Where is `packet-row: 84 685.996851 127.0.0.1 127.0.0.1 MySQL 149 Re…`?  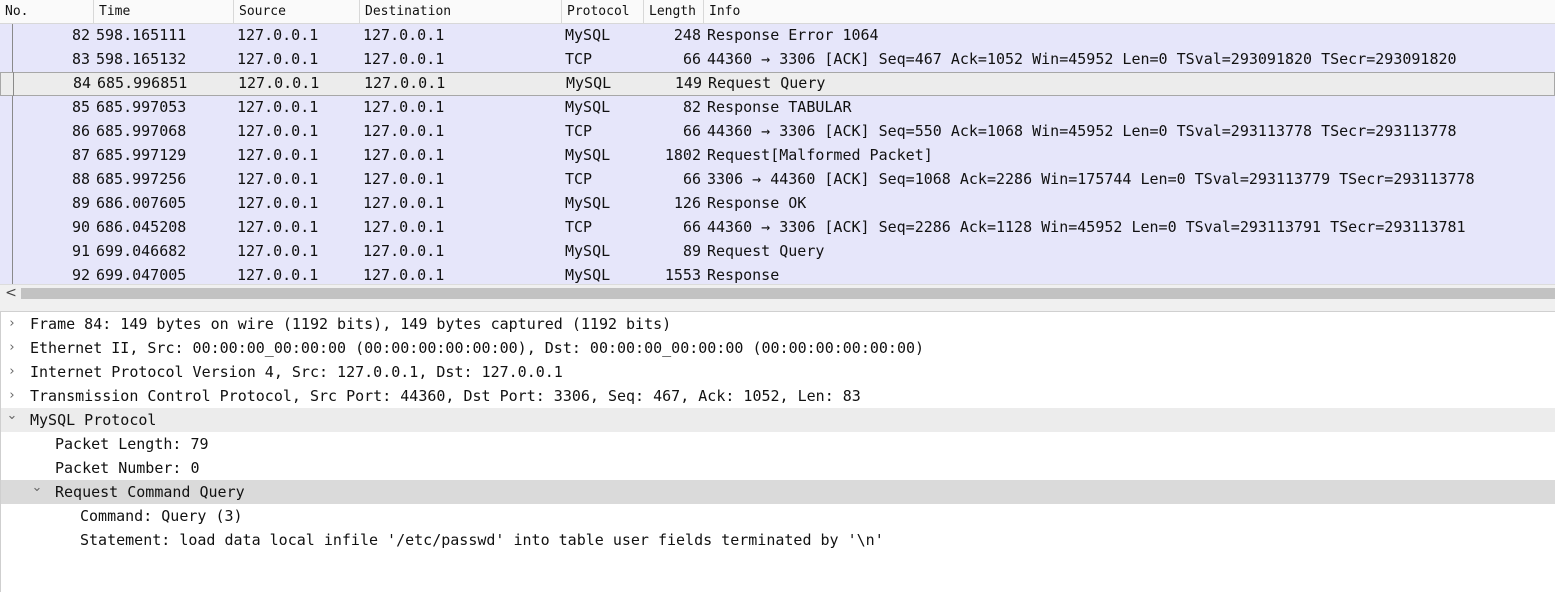
packet-row: 84 685.996851 127.0.0.1 127.0.0.1 MySQL 149 Re… is located at coordinates (777, 84).